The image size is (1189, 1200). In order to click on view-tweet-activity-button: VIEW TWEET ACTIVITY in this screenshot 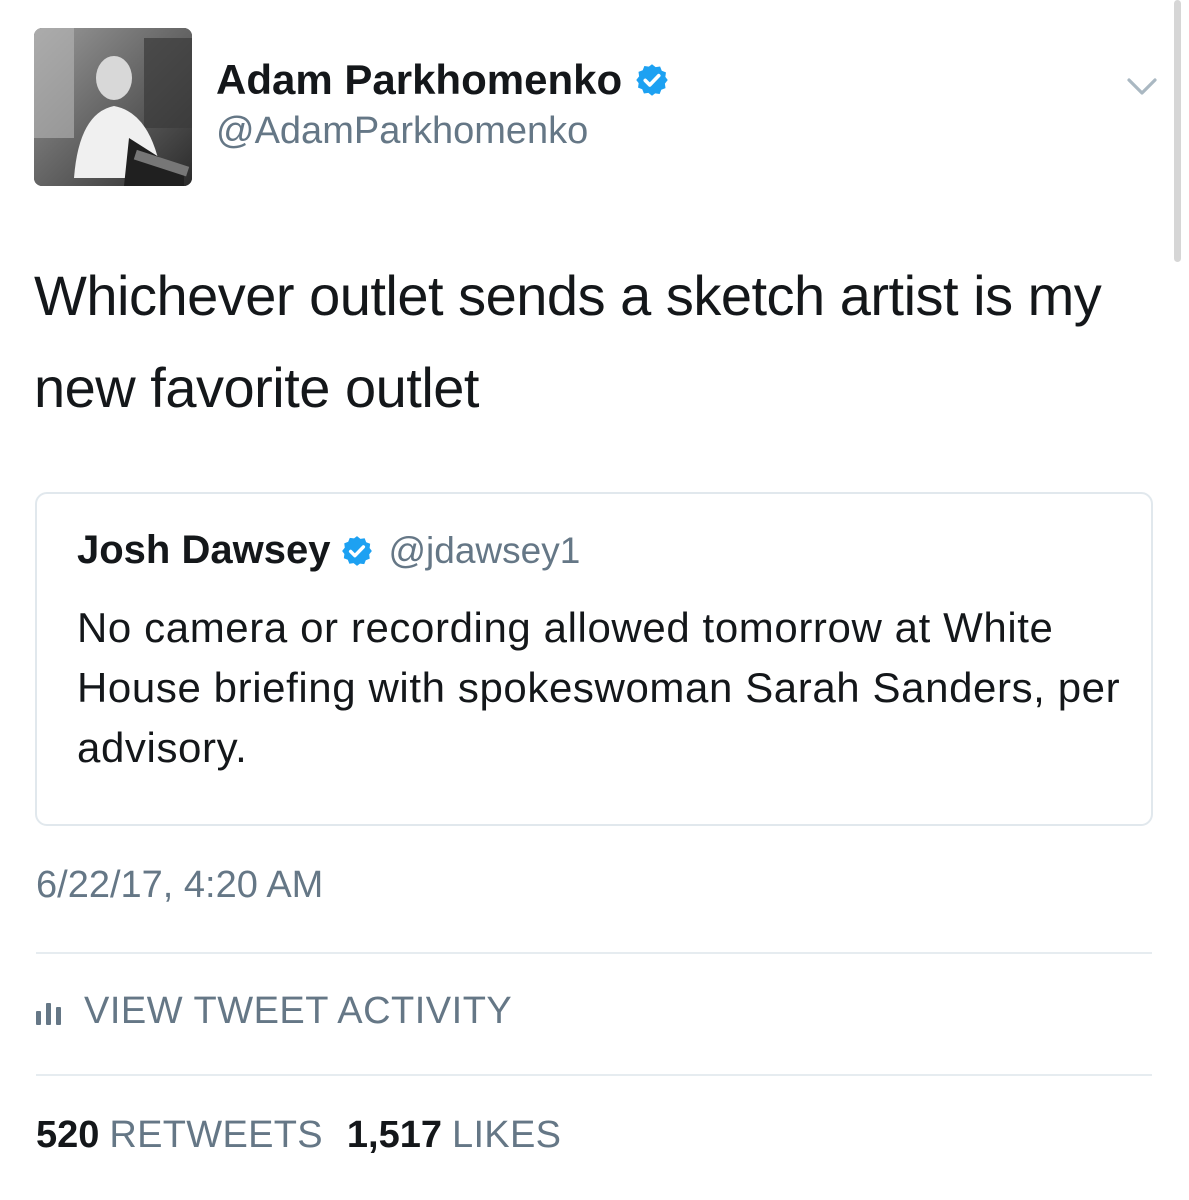, I will do `click(273, 1011)`.